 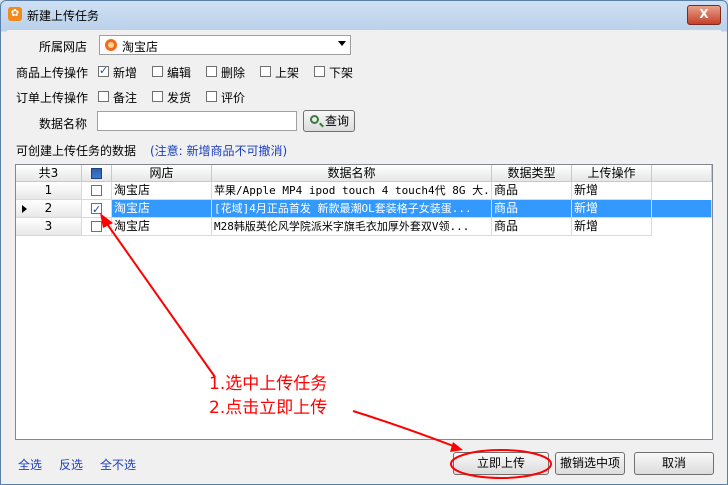 I want to click on annotation-arrow-to-checkbox, so click(x=158, y=295).